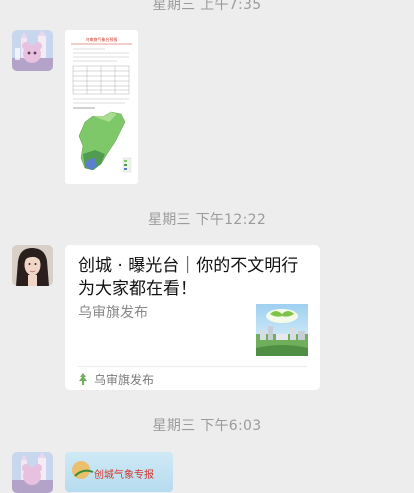 This screenshot has height=493, width=414. What do you see at coordinates (282, 330) in the screenshot?
I see `article-thumbnail` at bounding box center [282, 330].